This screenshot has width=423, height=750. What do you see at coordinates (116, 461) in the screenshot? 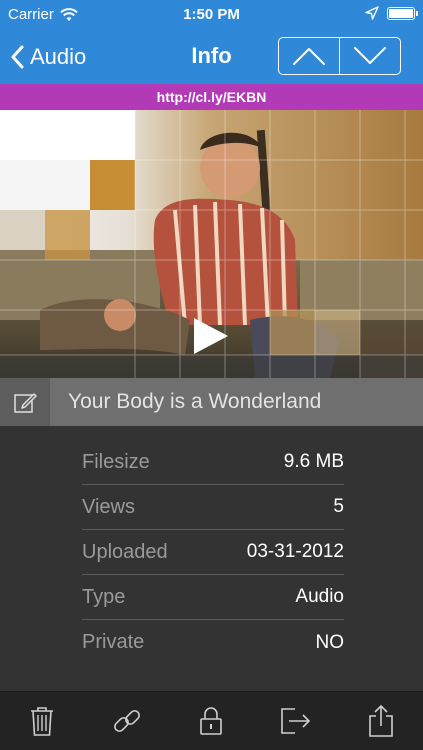
I see `info-label: Filesize` at bounding box center [116, 461].